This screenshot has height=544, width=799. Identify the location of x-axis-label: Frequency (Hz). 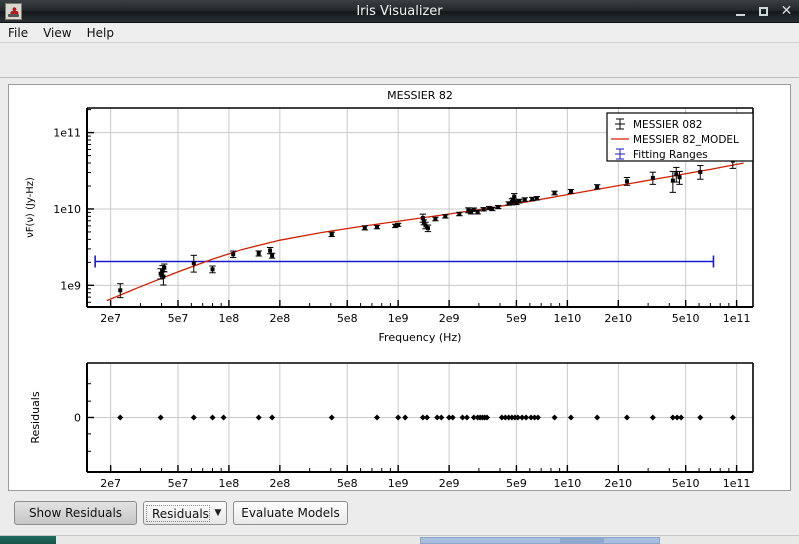
(420, 337).